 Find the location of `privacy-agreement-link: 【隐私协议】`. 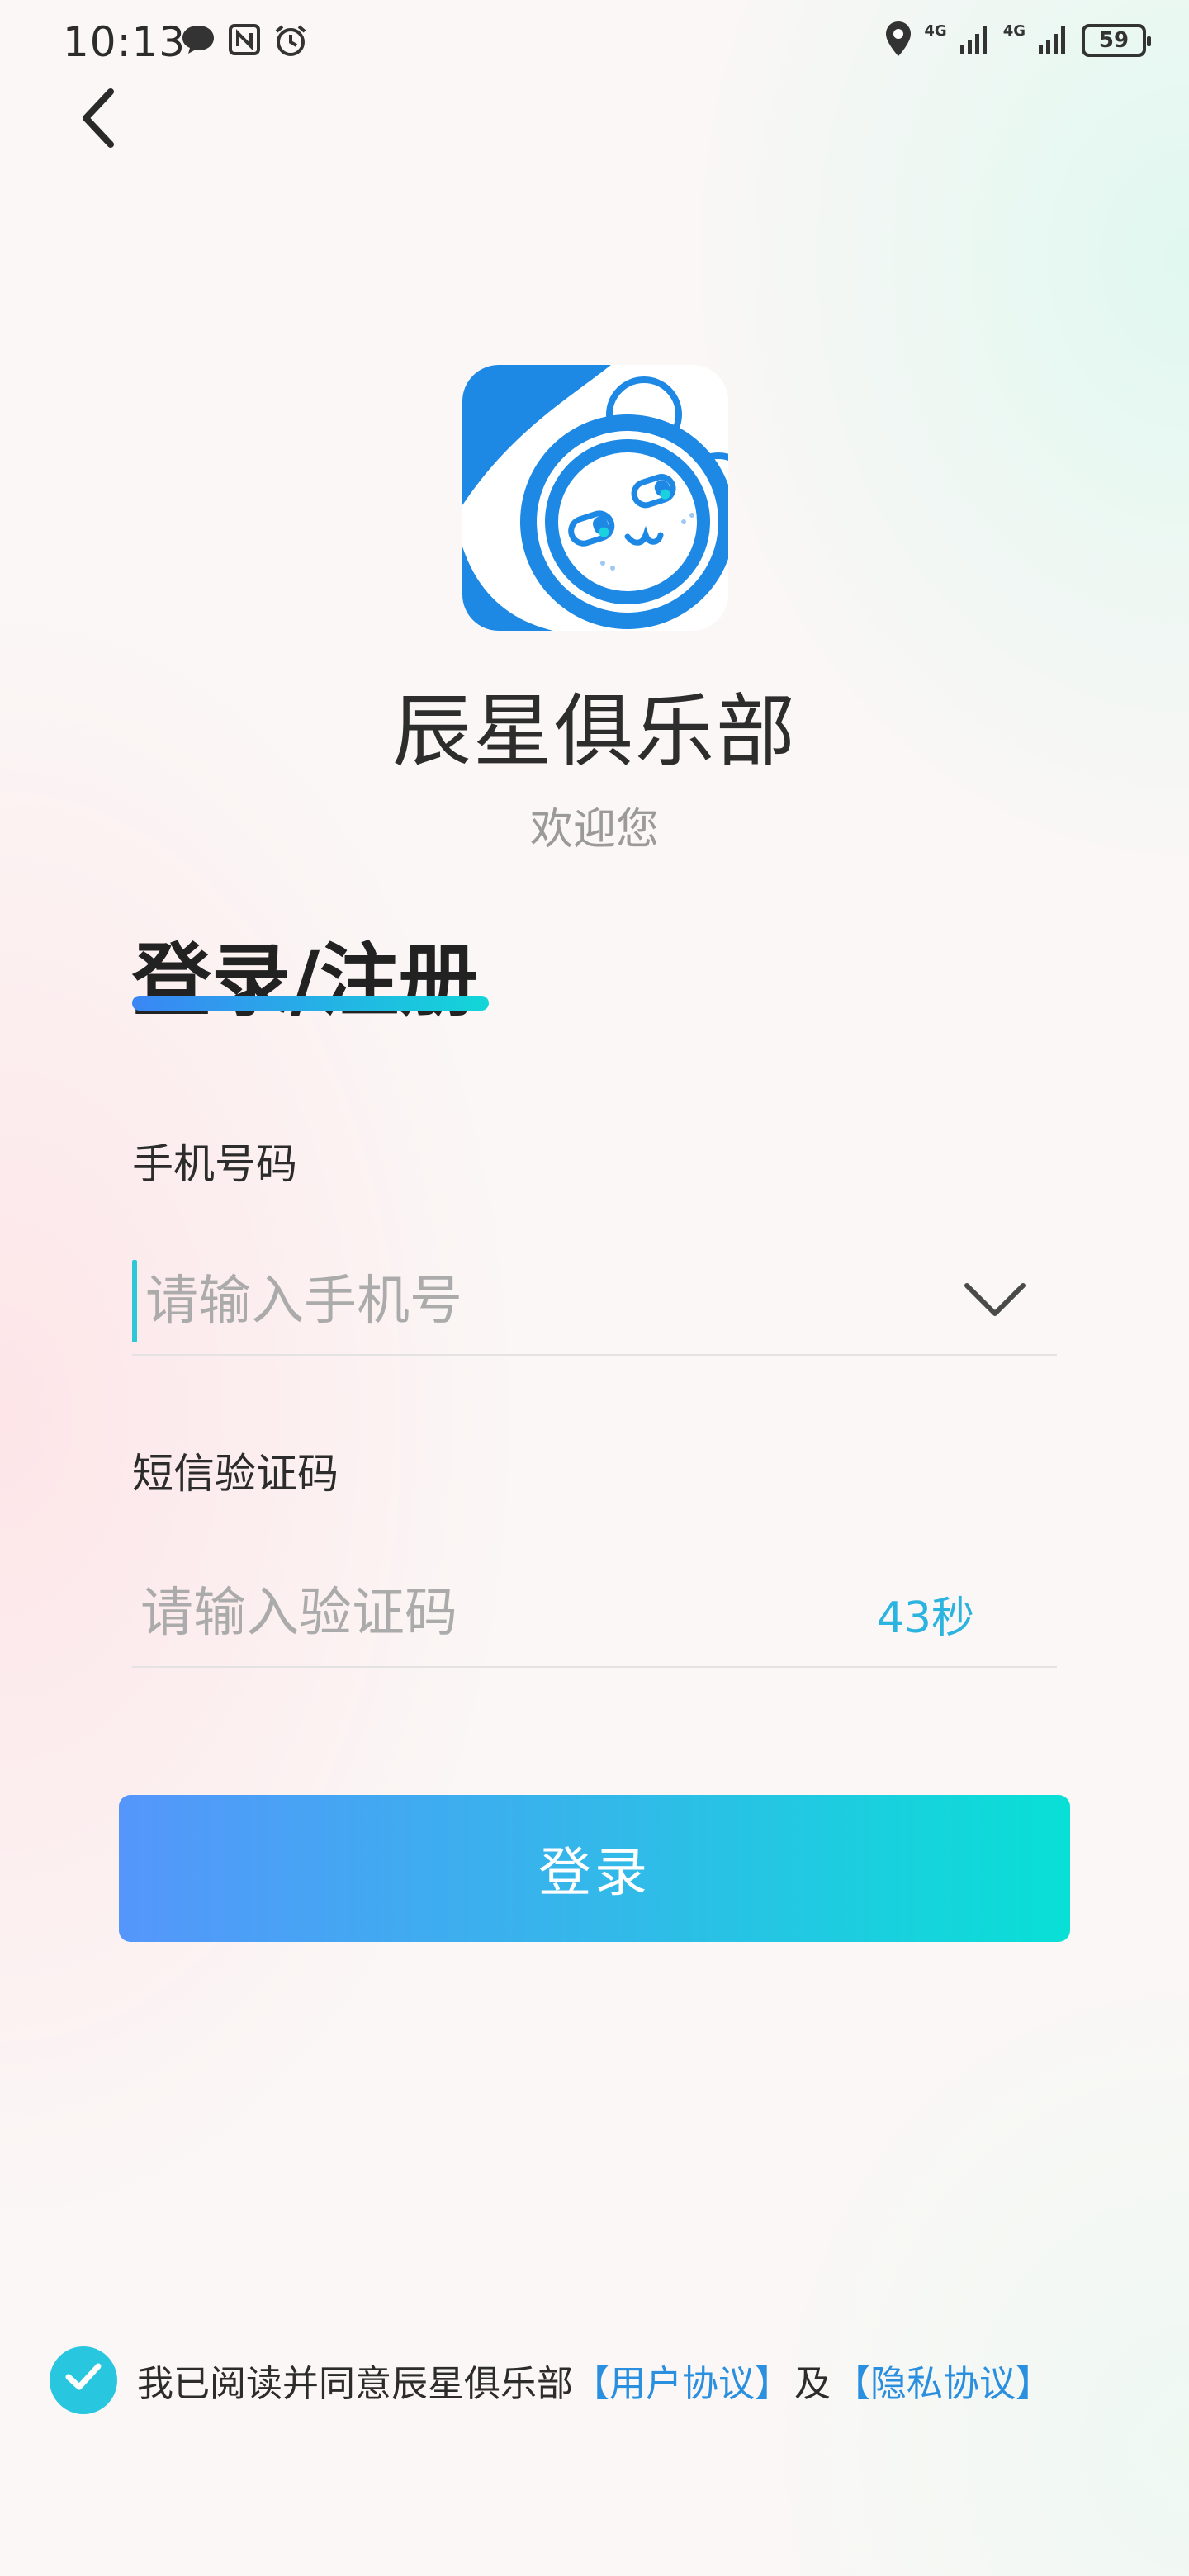

privacy-agreement-link: 【隐私协议】 is located at coordinates (943, 2380).